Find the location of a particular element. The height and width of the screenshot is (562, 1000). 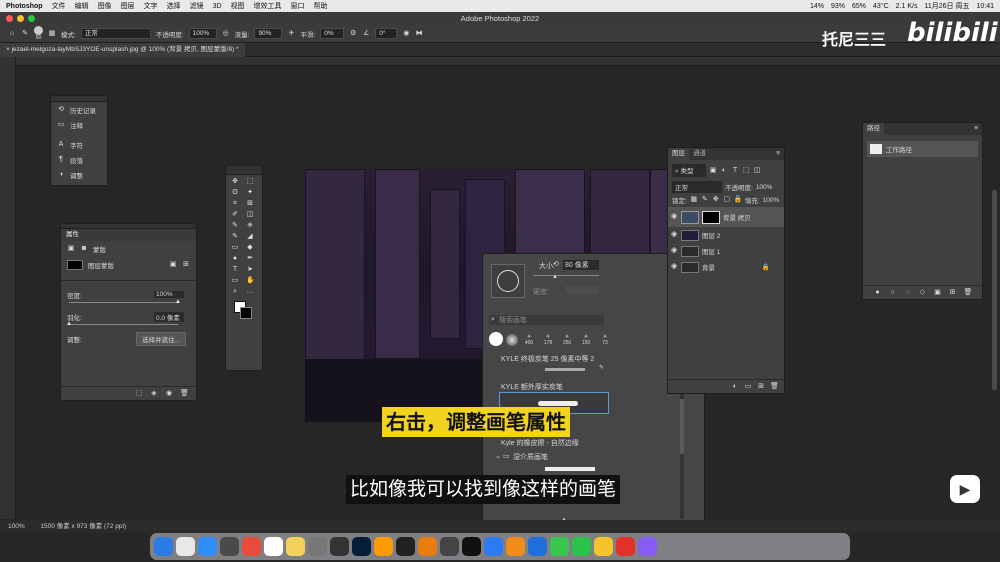

menu-help: 帮助 is located at coordinates (321, 6).